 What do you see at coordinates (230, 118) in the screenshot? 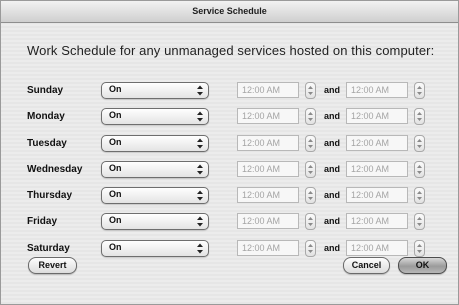
I see `schedule-row-monday: Monday On 12:00 AM and 12:00 AM` at bounding box center [230, 118].